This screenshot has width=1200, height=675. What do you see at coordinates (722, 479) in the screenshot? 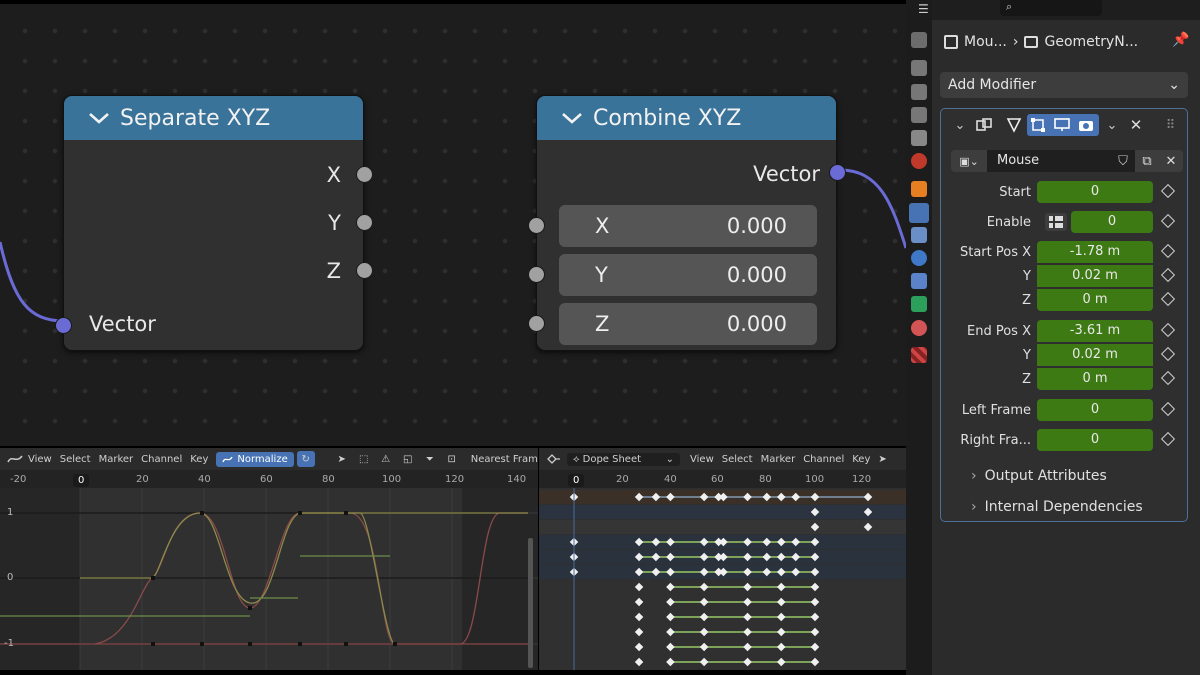
I see `dope-ruler: 0 20 40 60 80 100 120` at bounding box center [722, 479].